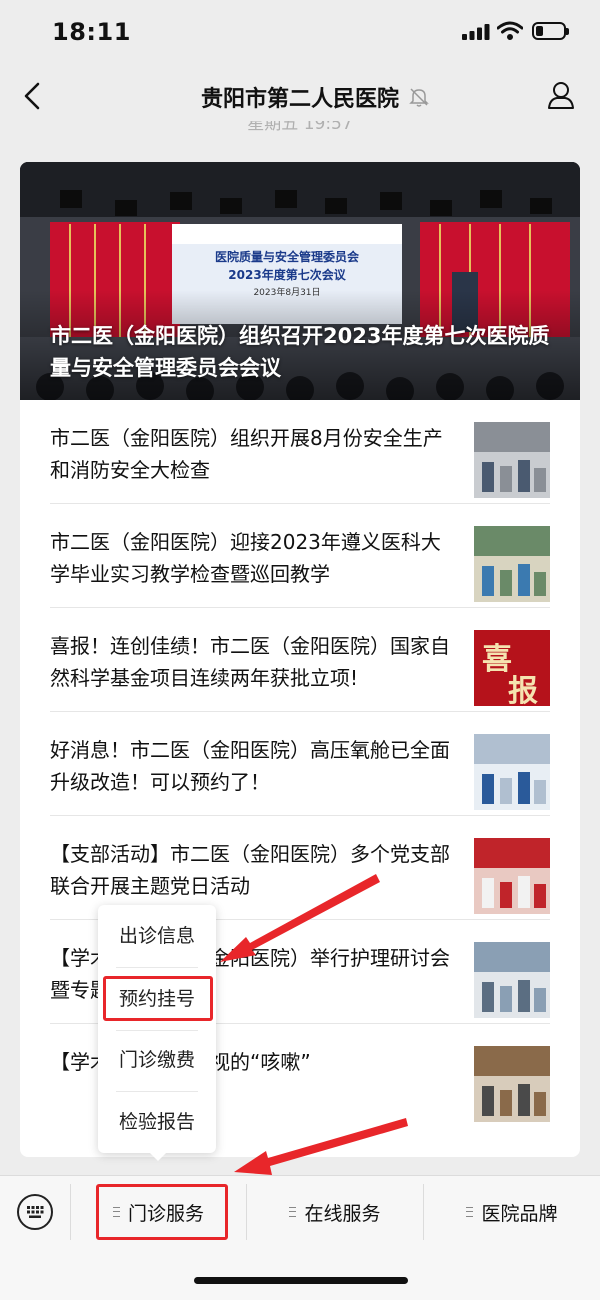 The height and width of the screenshot is (1300, 600). I want to click on article-title: 市二医（金阳医院）组织开展8月份安全生产和消防安全大检查, so click(246, 454).